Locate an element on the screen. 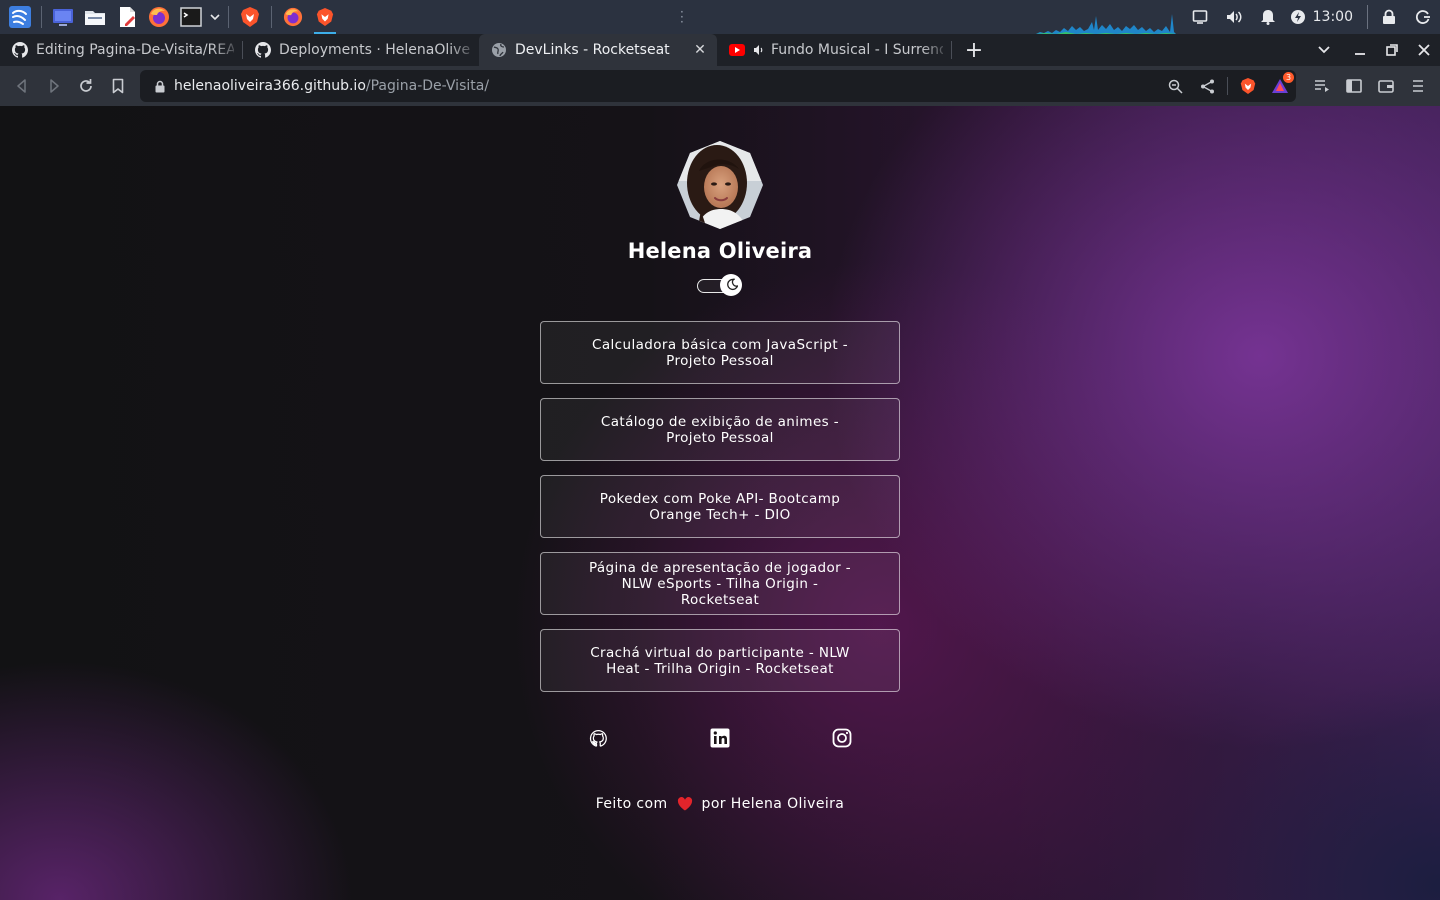 The width and height of the screenshot is (1440, 900). firefox-window-icon is located at coordinates (293, 17).